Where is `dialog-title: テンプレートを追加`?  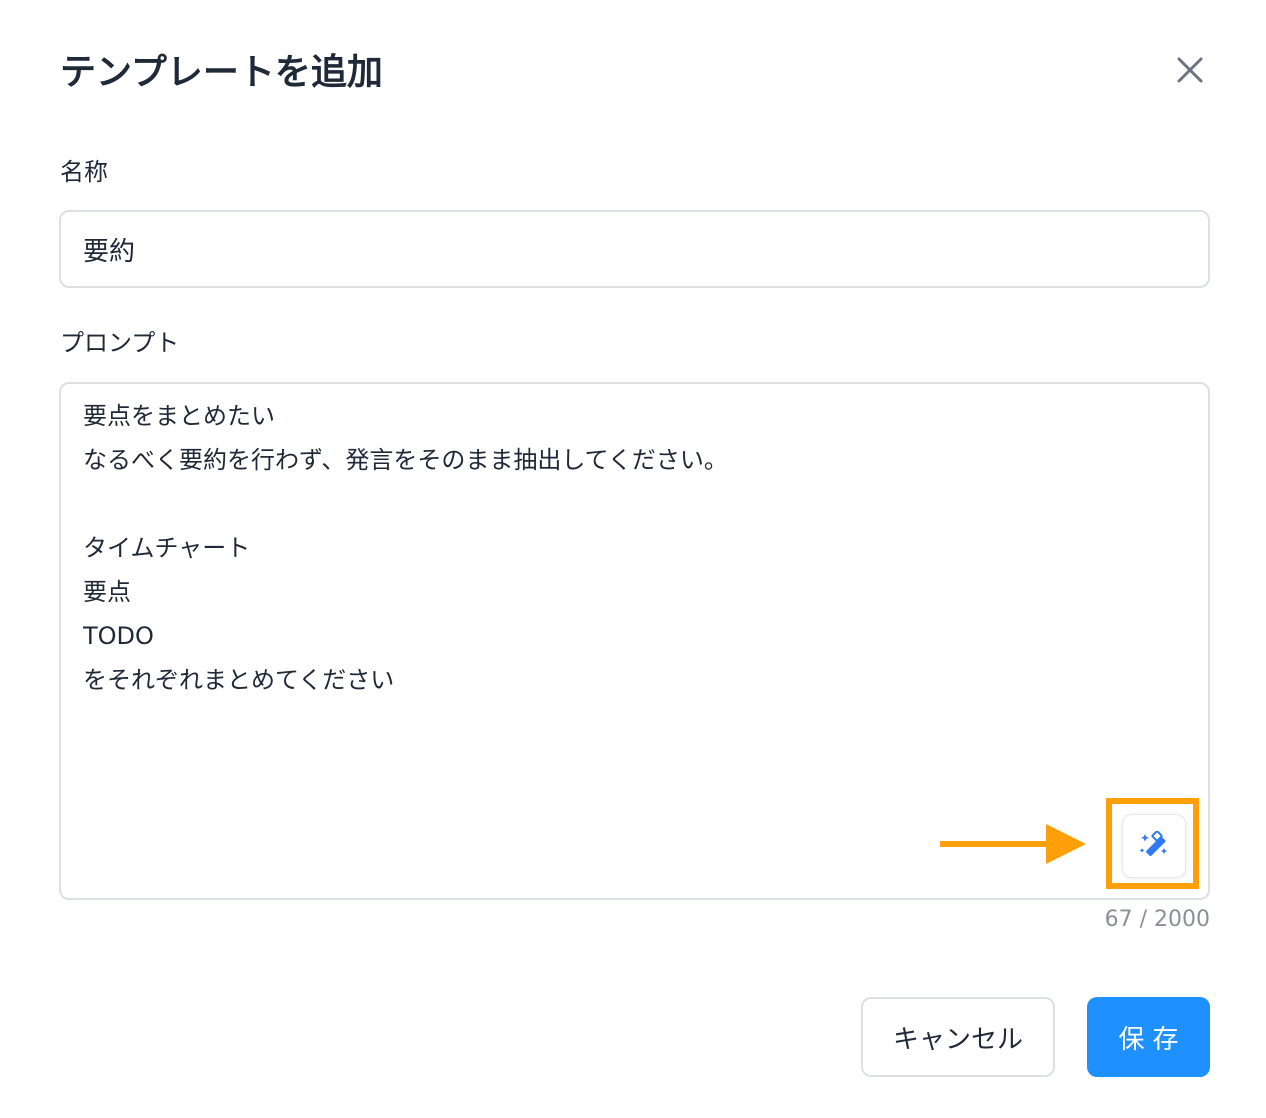
dialog-title: テンプレートを追加 is located at coordinates (221, 72).